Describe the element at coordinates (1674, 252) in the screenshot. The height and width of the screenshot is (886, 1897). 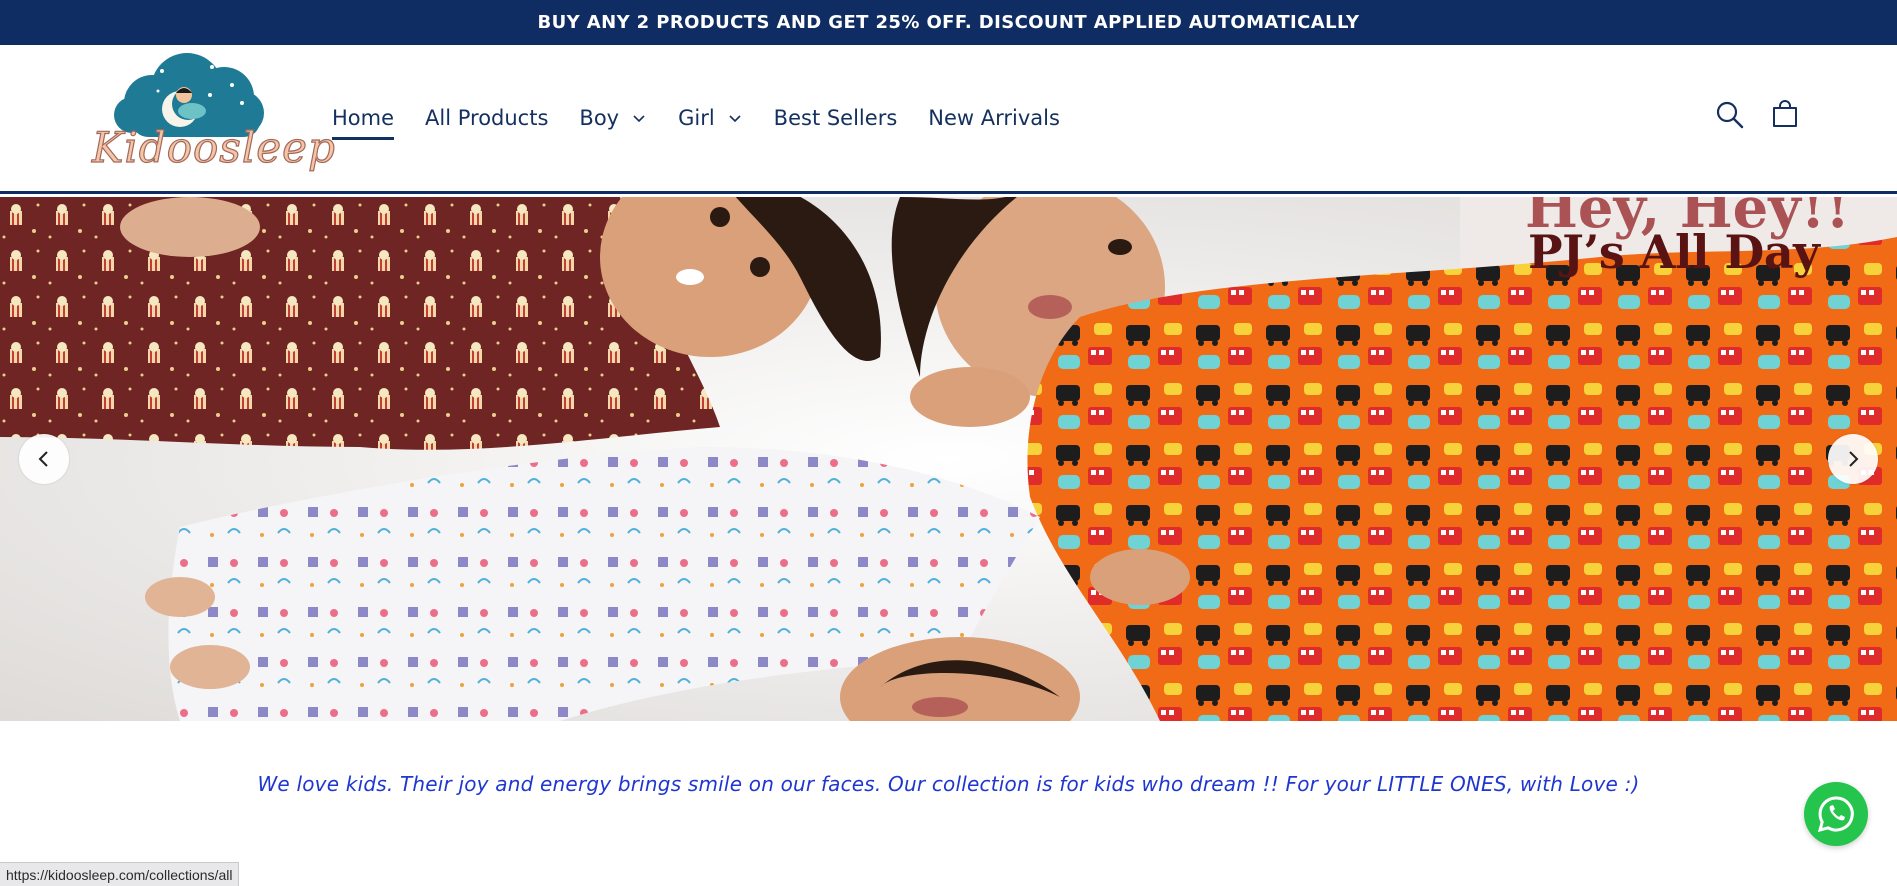
I see `hero-heading: PJ’s All Day` at that location.